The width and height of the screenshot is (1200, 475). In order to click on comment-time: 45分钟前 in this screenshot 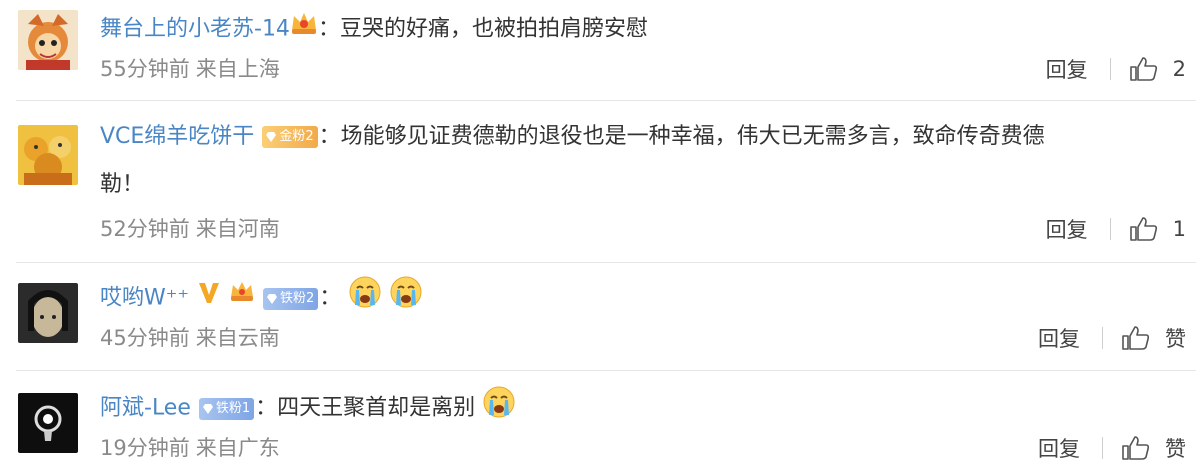, I will do `click(145, 338)`.